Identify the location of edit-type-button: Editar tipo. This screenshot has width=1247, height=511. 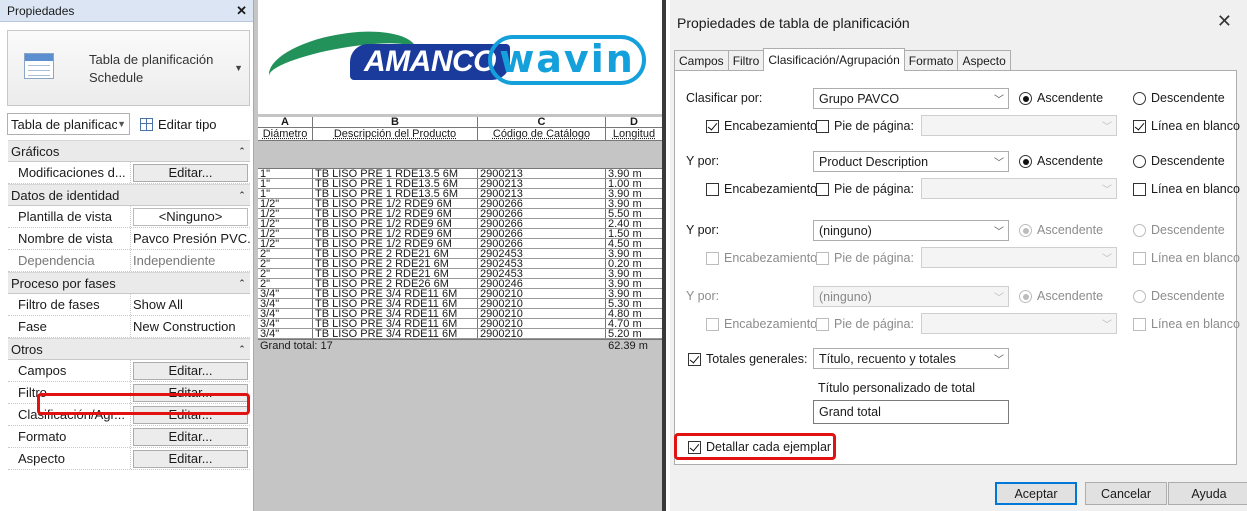
(178, 124).